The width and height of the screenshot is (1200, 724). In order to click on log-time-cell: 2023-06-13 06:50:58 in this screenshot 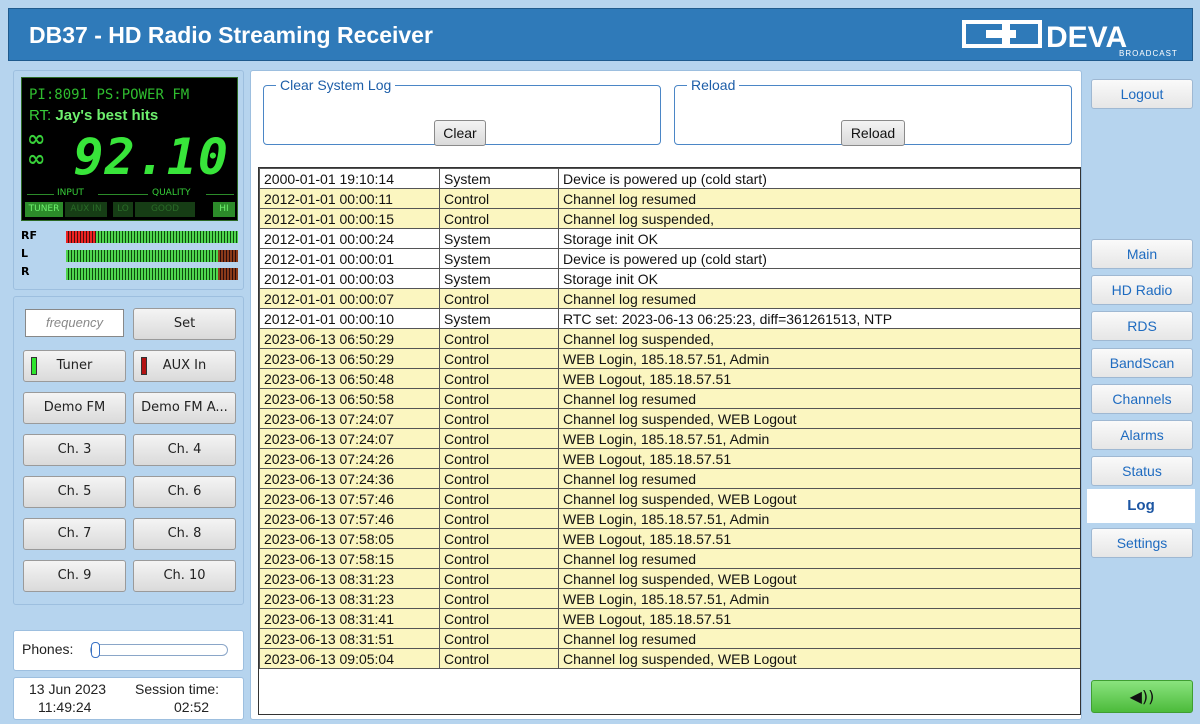, I will do `click(349, 398)`.